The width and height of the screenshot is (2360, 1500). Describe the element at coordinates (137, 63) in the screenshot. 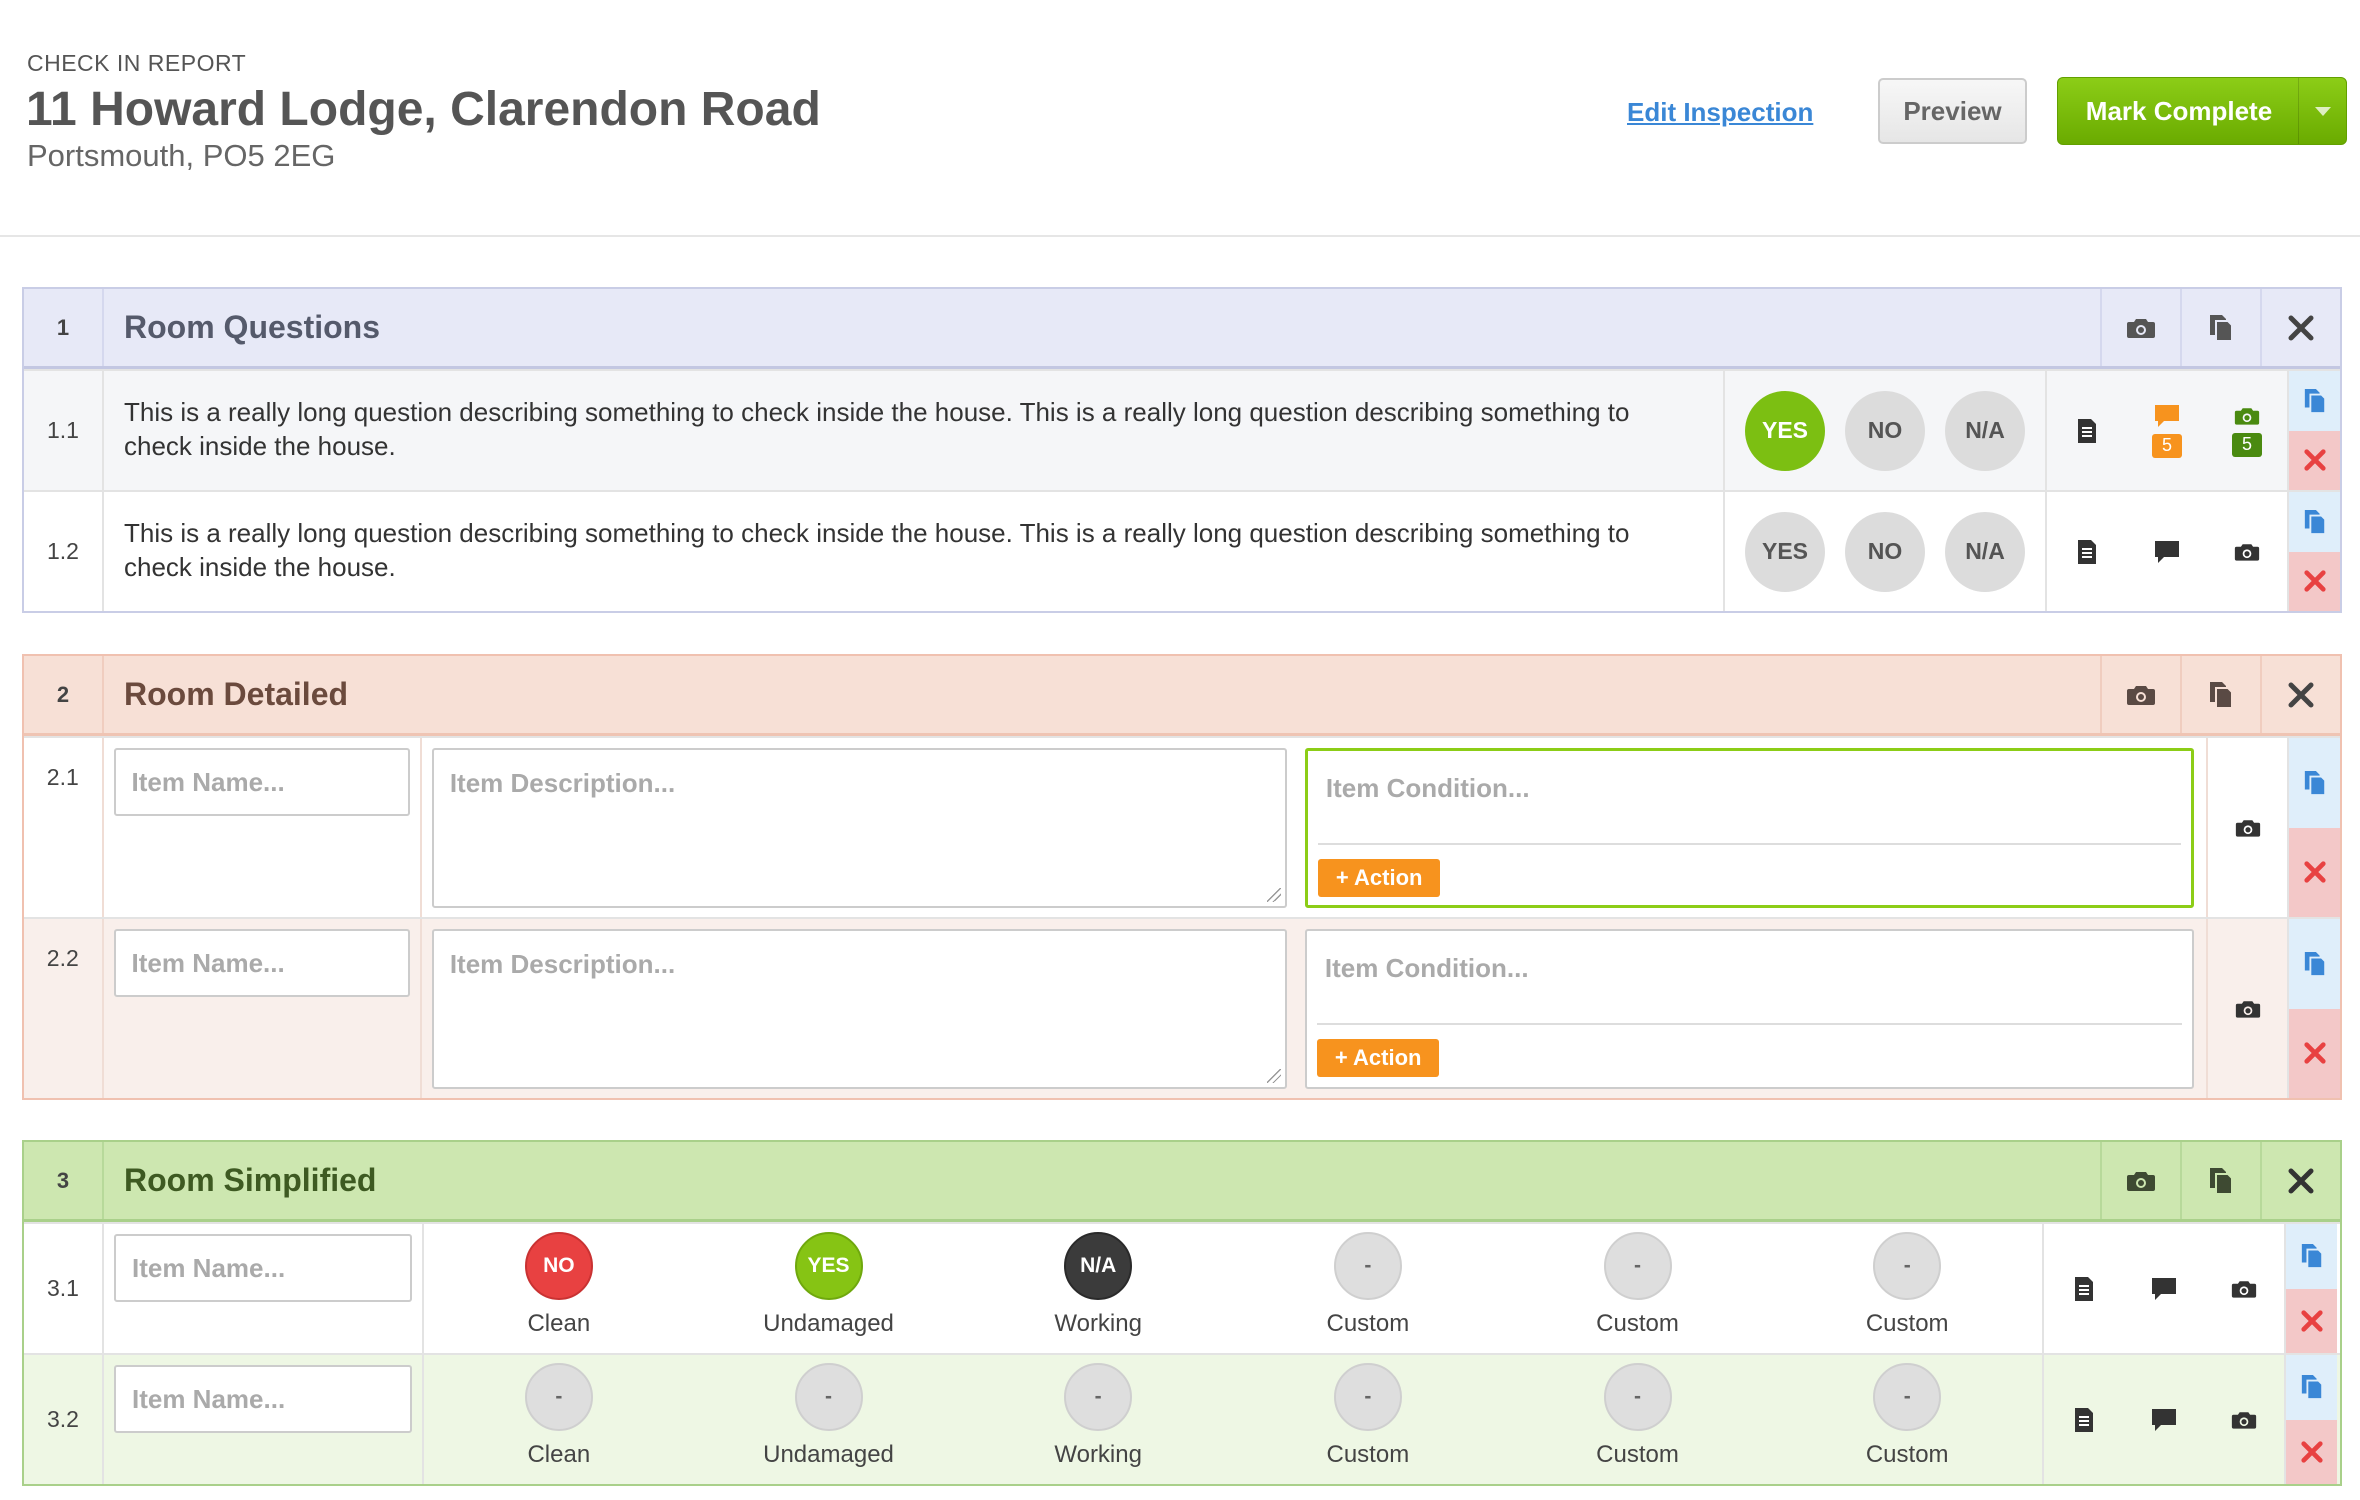

I see `report-type: CHECK IN REPORT` at that location.